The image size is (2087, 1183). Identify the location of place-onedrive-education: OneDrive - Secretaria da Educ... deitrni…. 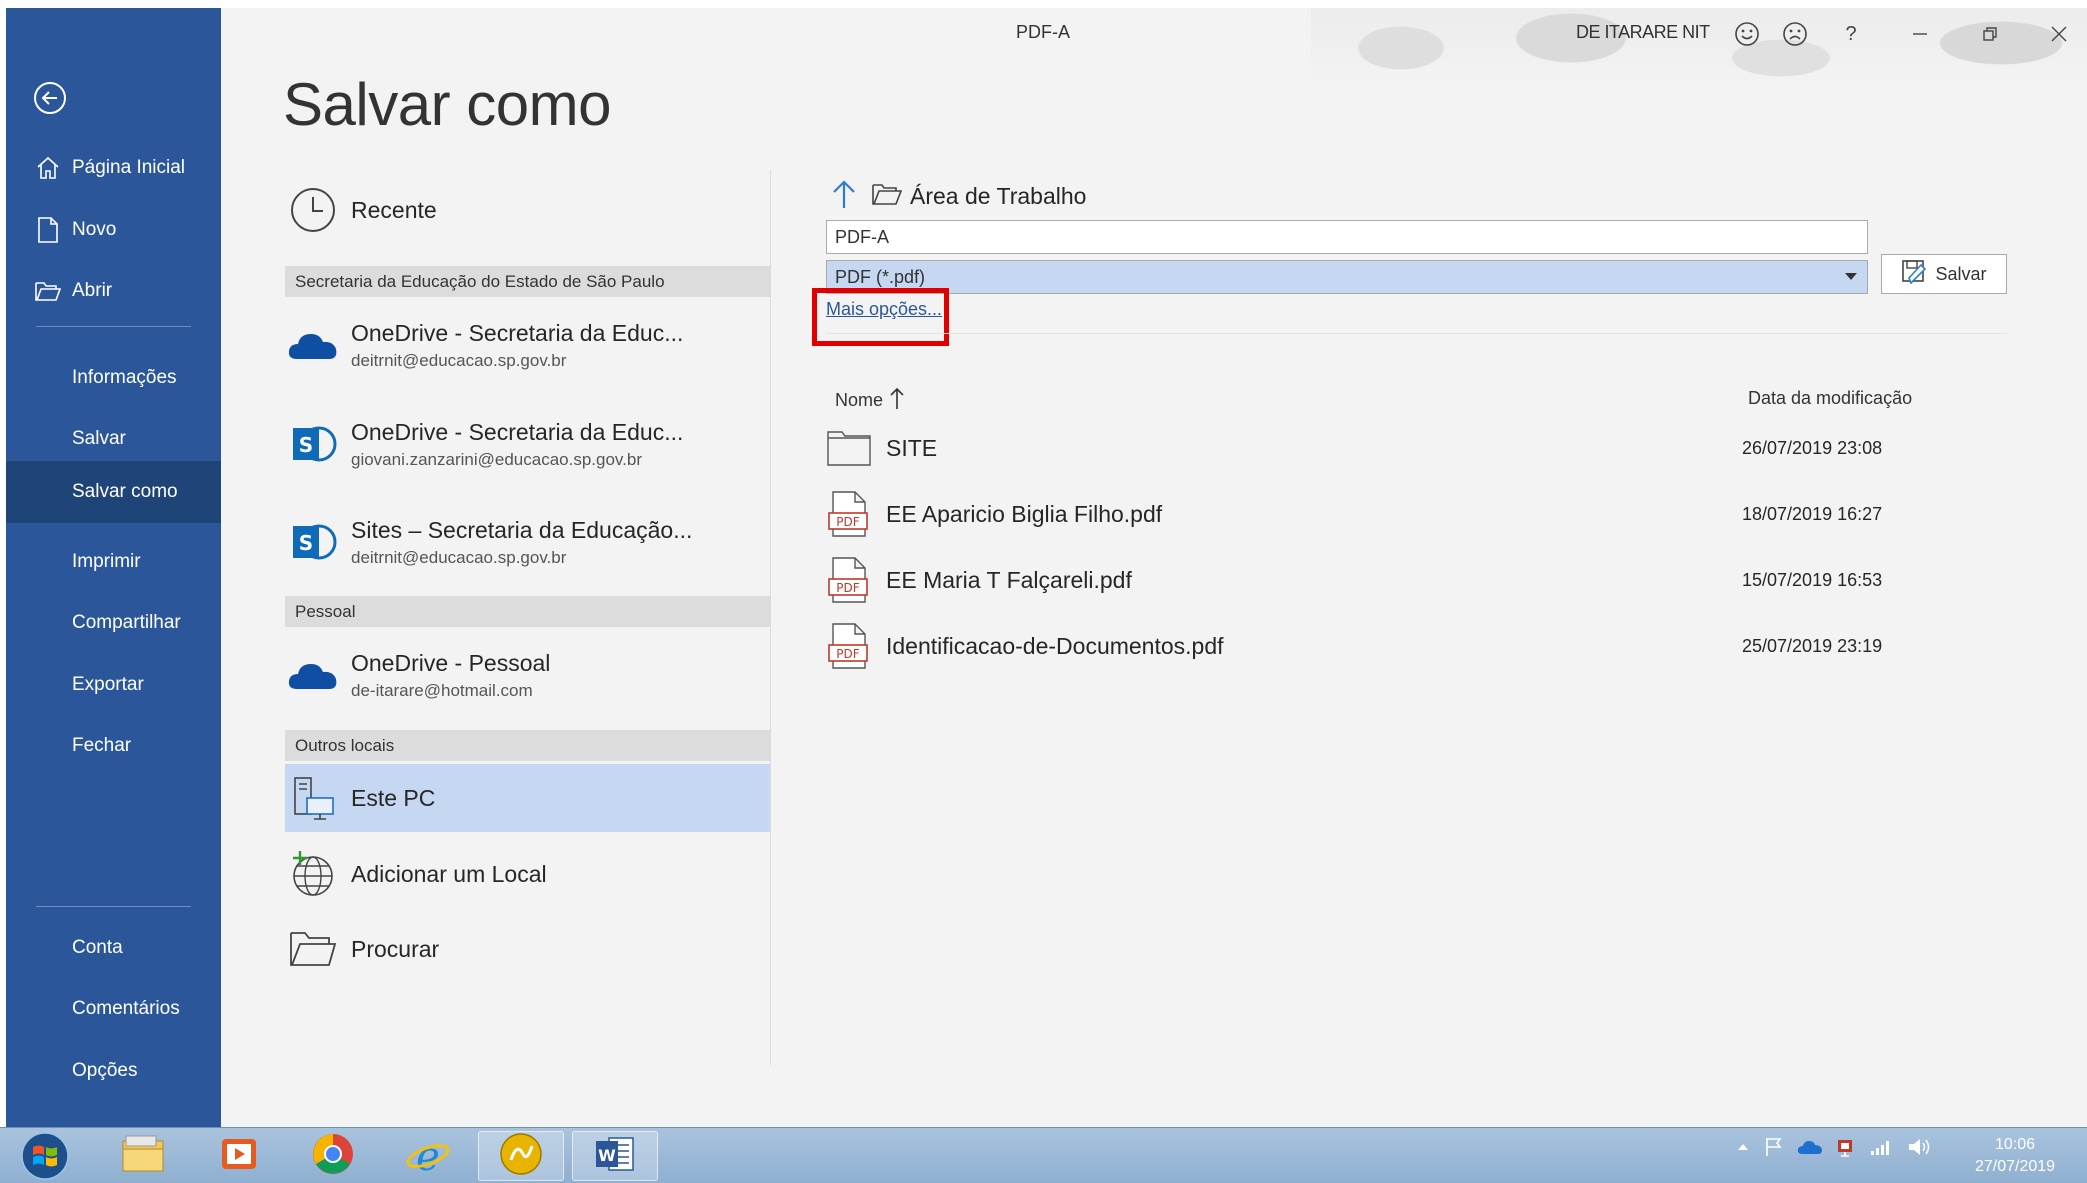
(528, 345).